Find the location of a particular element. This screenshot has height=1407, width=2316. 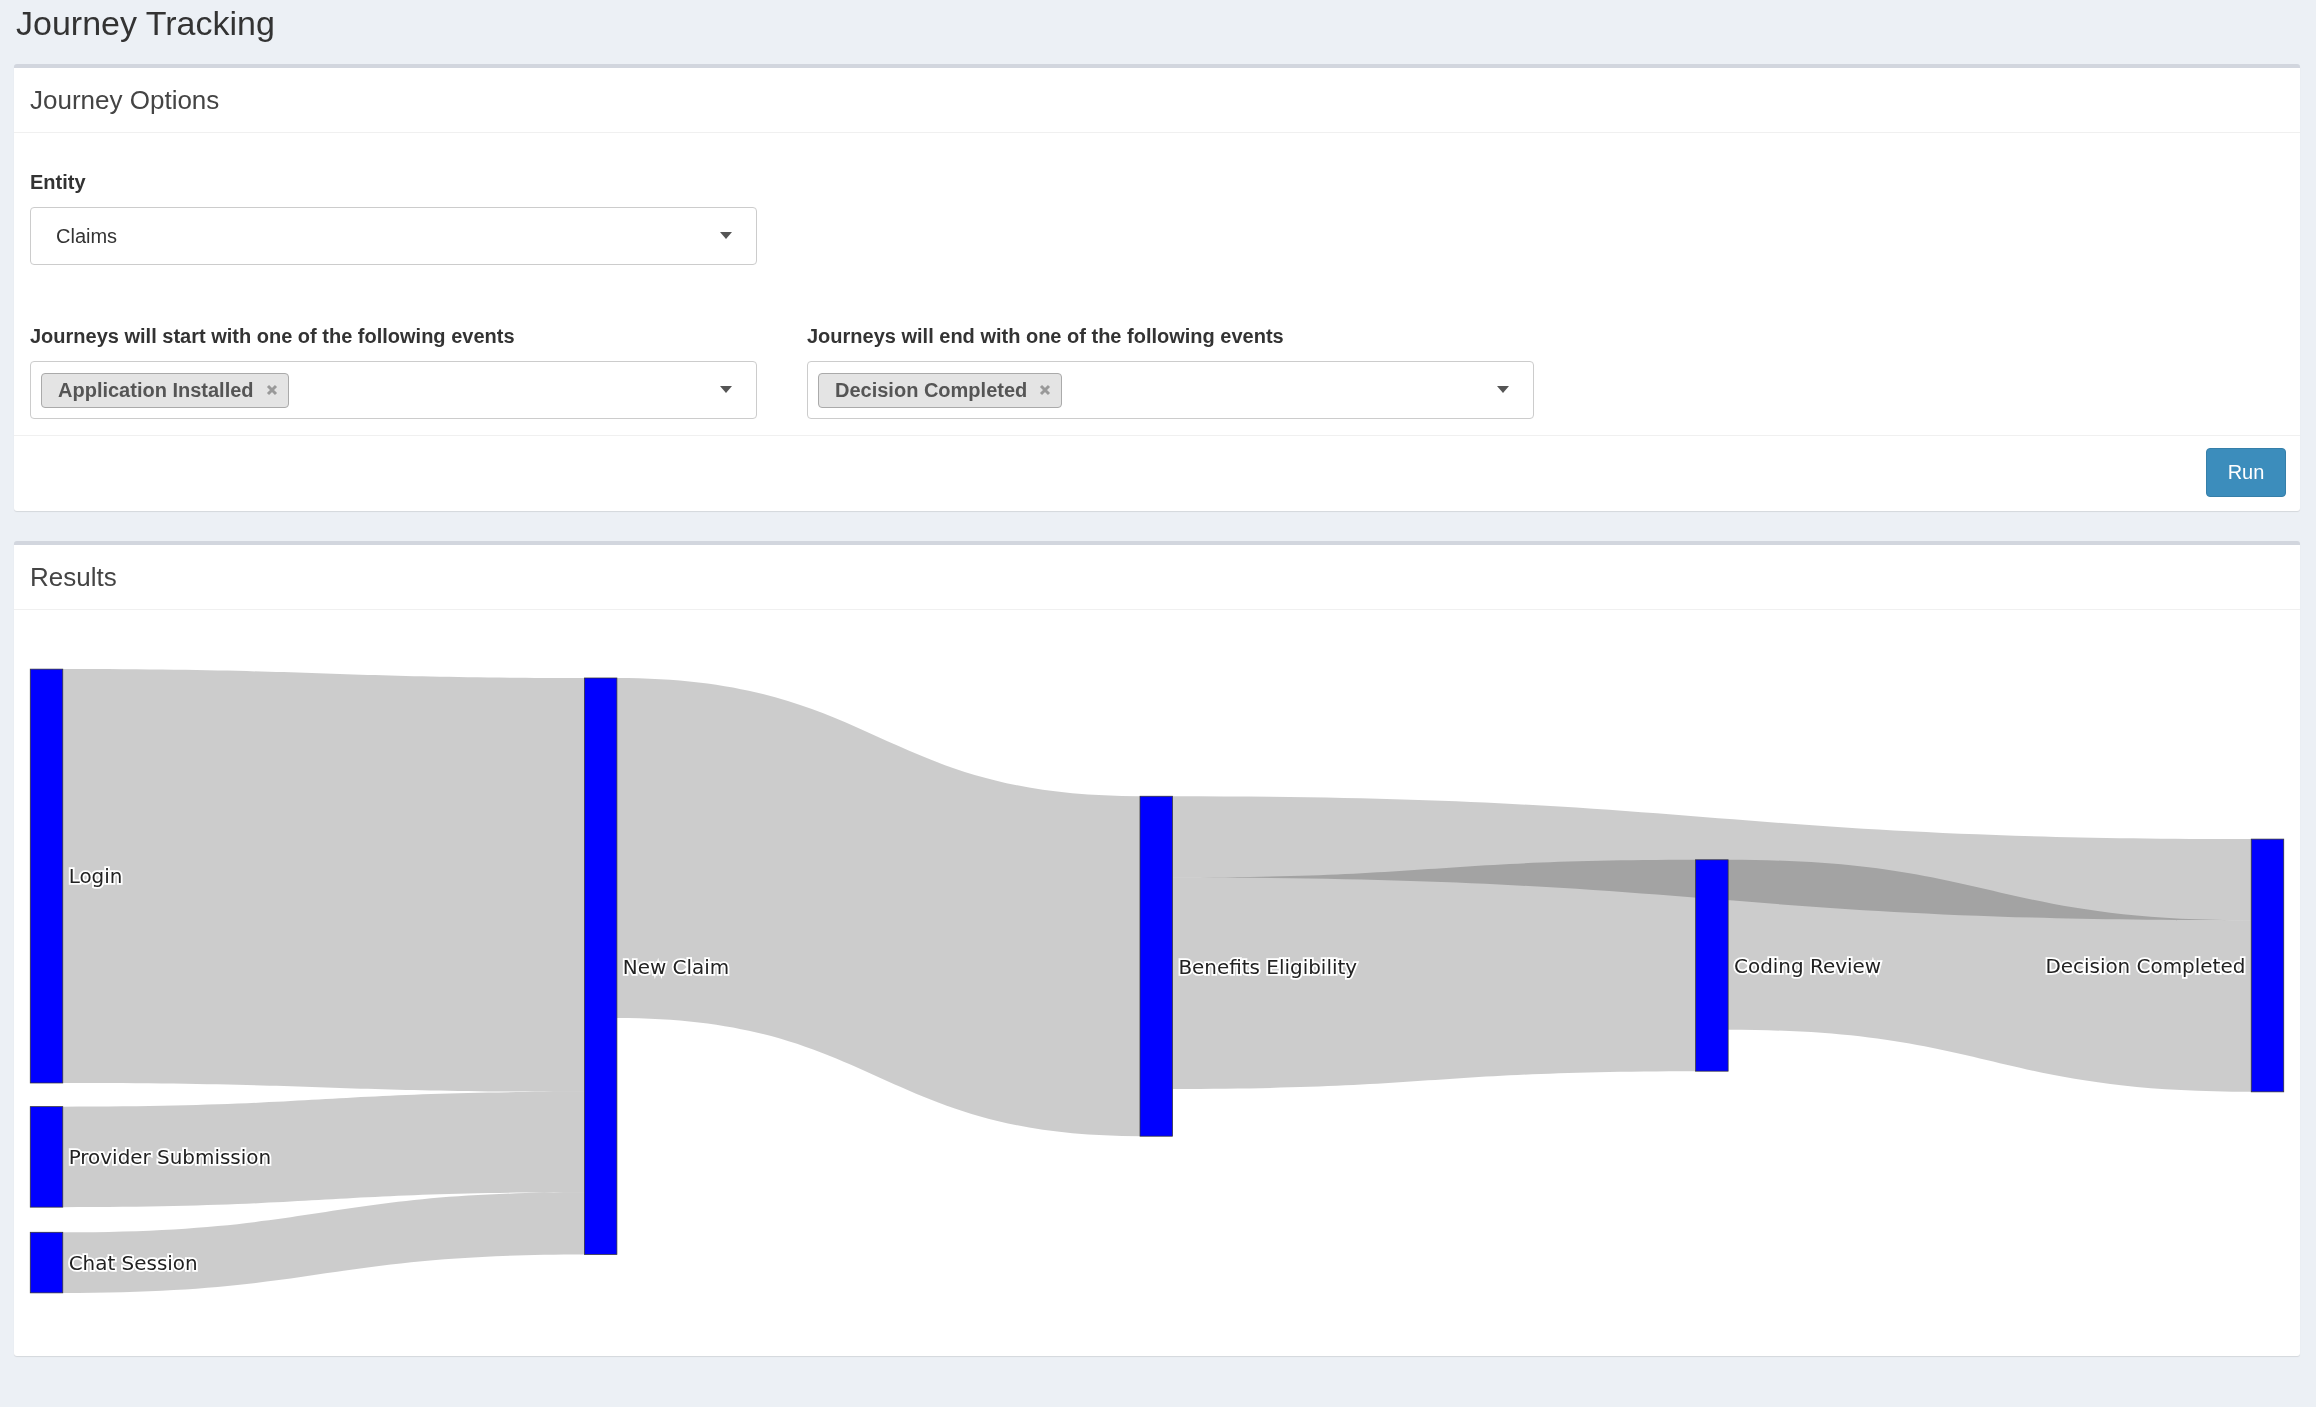

entity-select: Claims is located at coordinates (393, 236).